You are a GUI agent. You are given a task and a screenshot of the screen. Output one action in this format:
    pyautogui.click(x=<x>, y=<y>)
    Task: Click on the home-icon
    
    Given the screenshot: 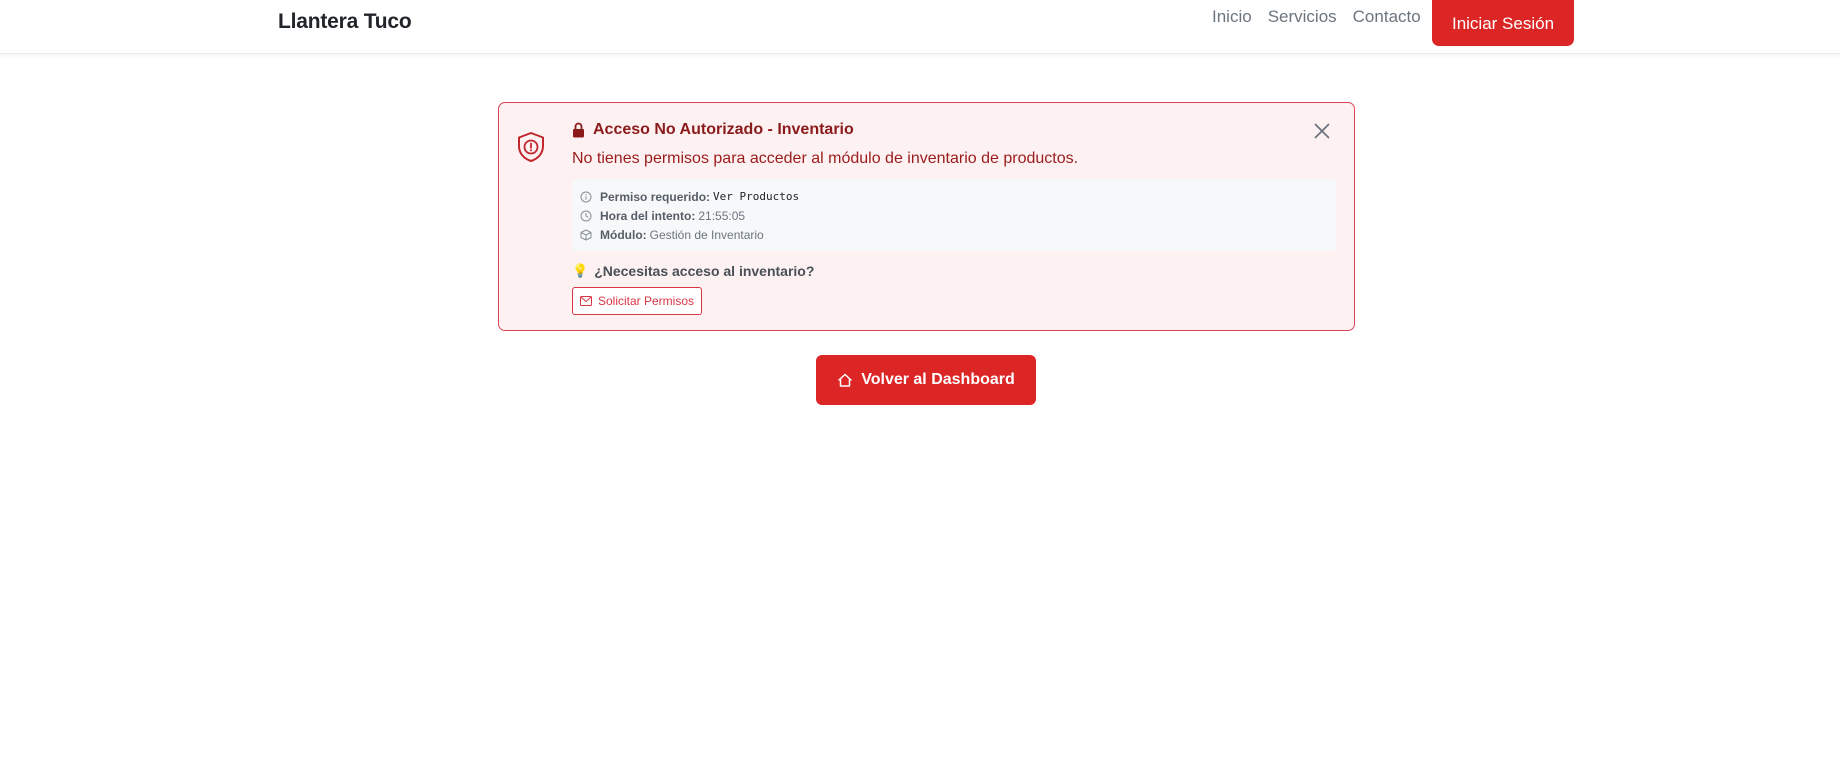 What is the action you would take?
    pyautogui.click(x=845, y=380)
    